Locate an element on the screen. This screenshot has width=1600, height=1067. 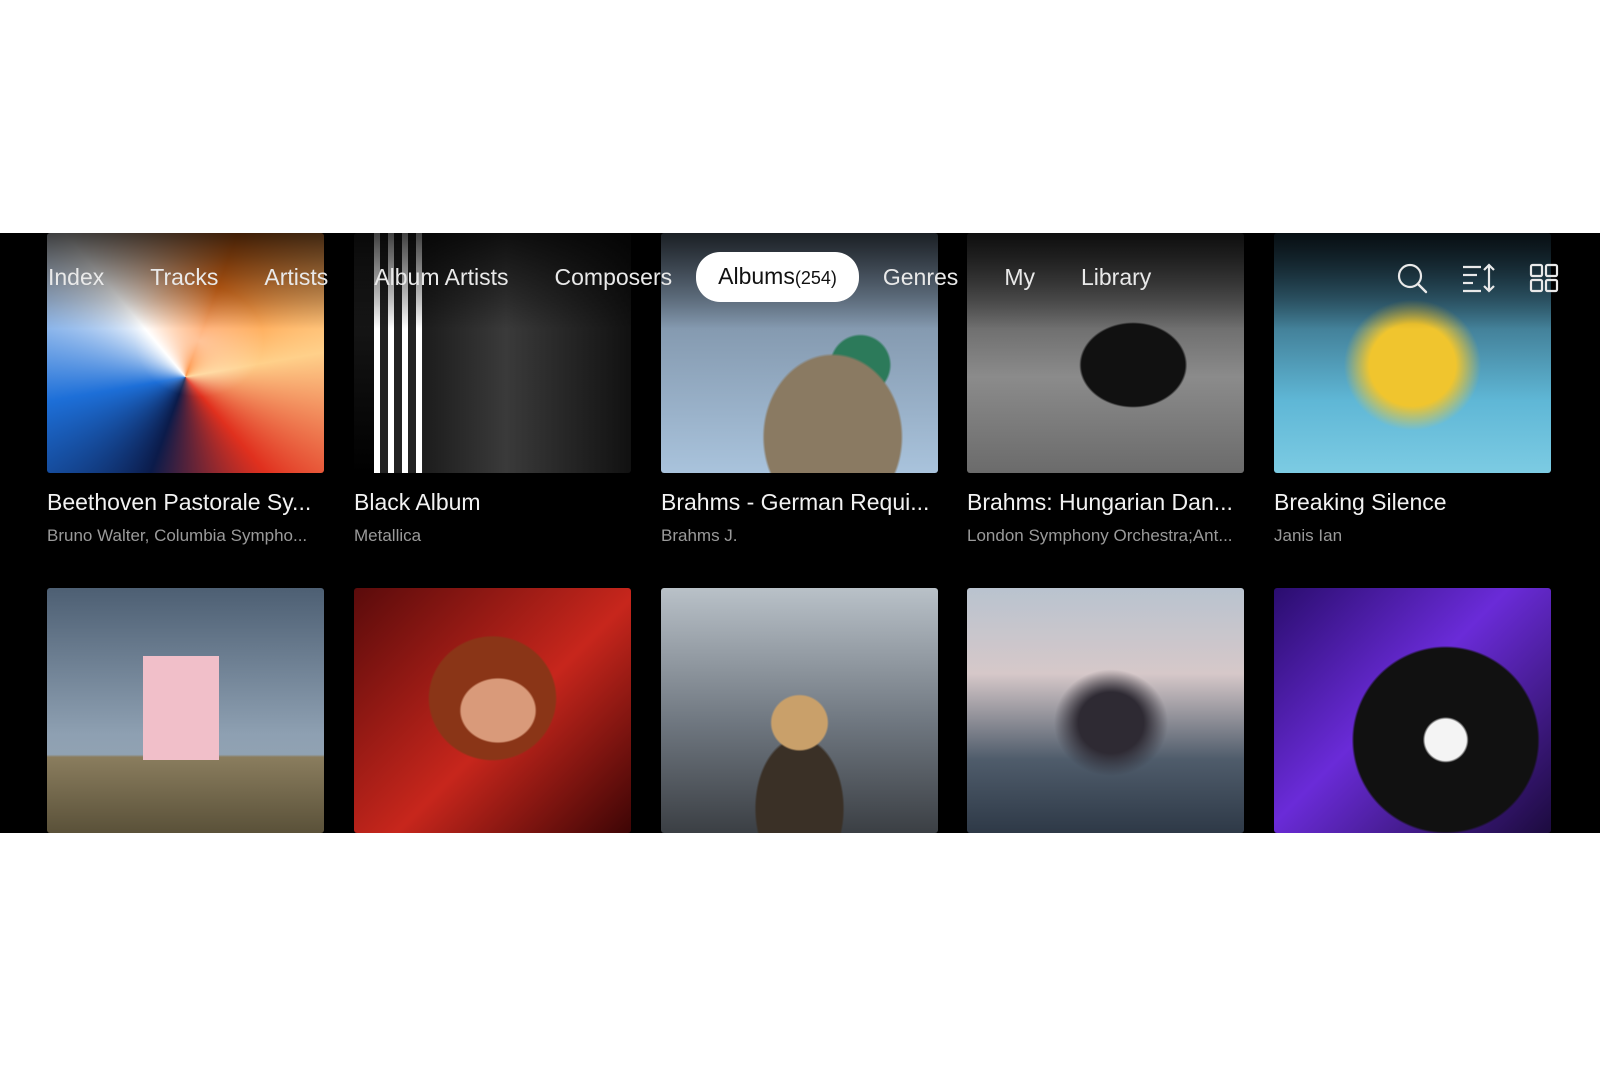
search-icon is located at coordinates (1412, 278).